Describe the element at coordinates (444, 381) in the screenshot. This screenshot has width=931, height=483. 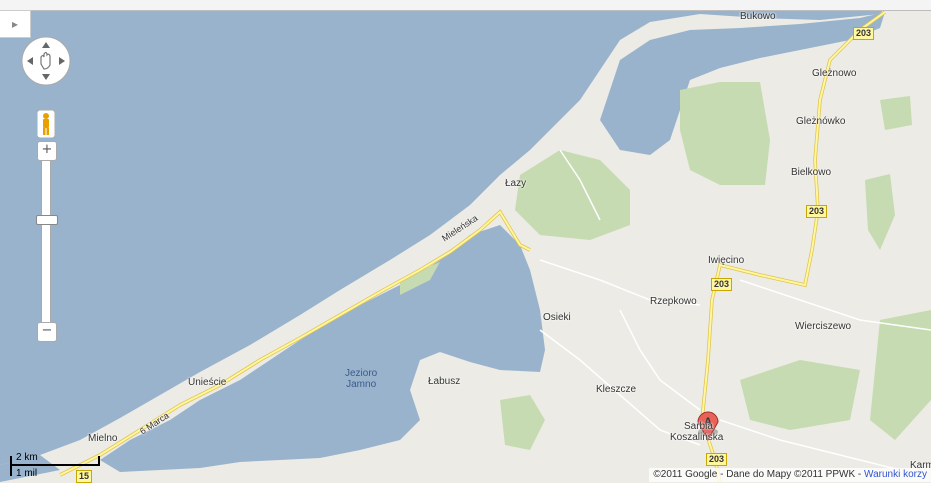
I see `place-labusz: Łabusz` at that location.